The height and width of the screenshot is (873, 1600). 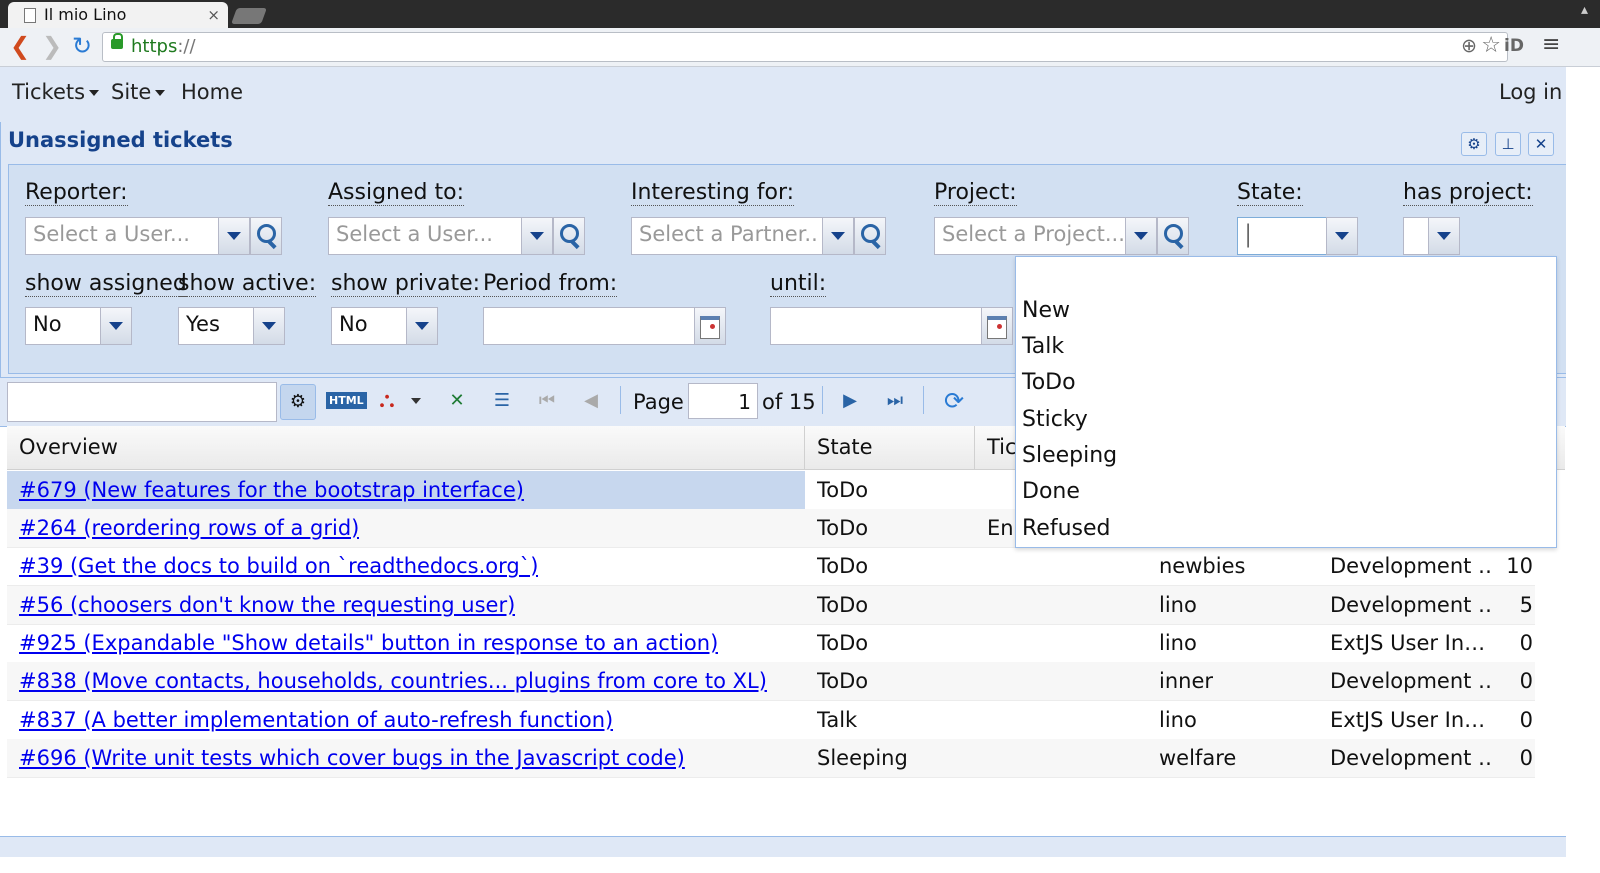 I want to click on bookmark-star-icon: ☆, so click(x=1491, y=45).